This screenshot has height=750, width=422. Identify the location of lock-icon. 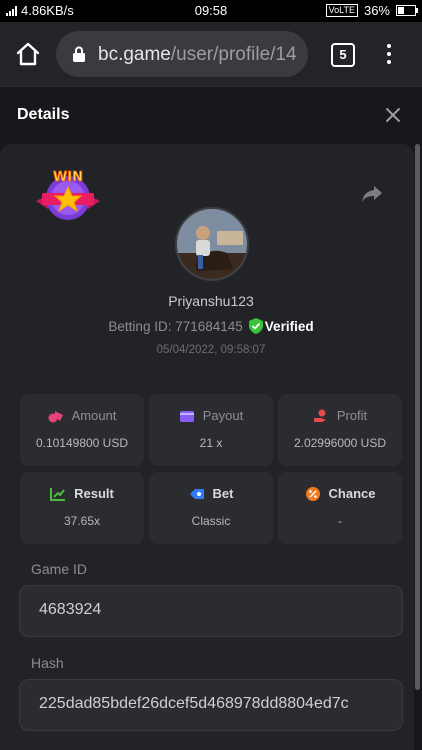
(79, 54).